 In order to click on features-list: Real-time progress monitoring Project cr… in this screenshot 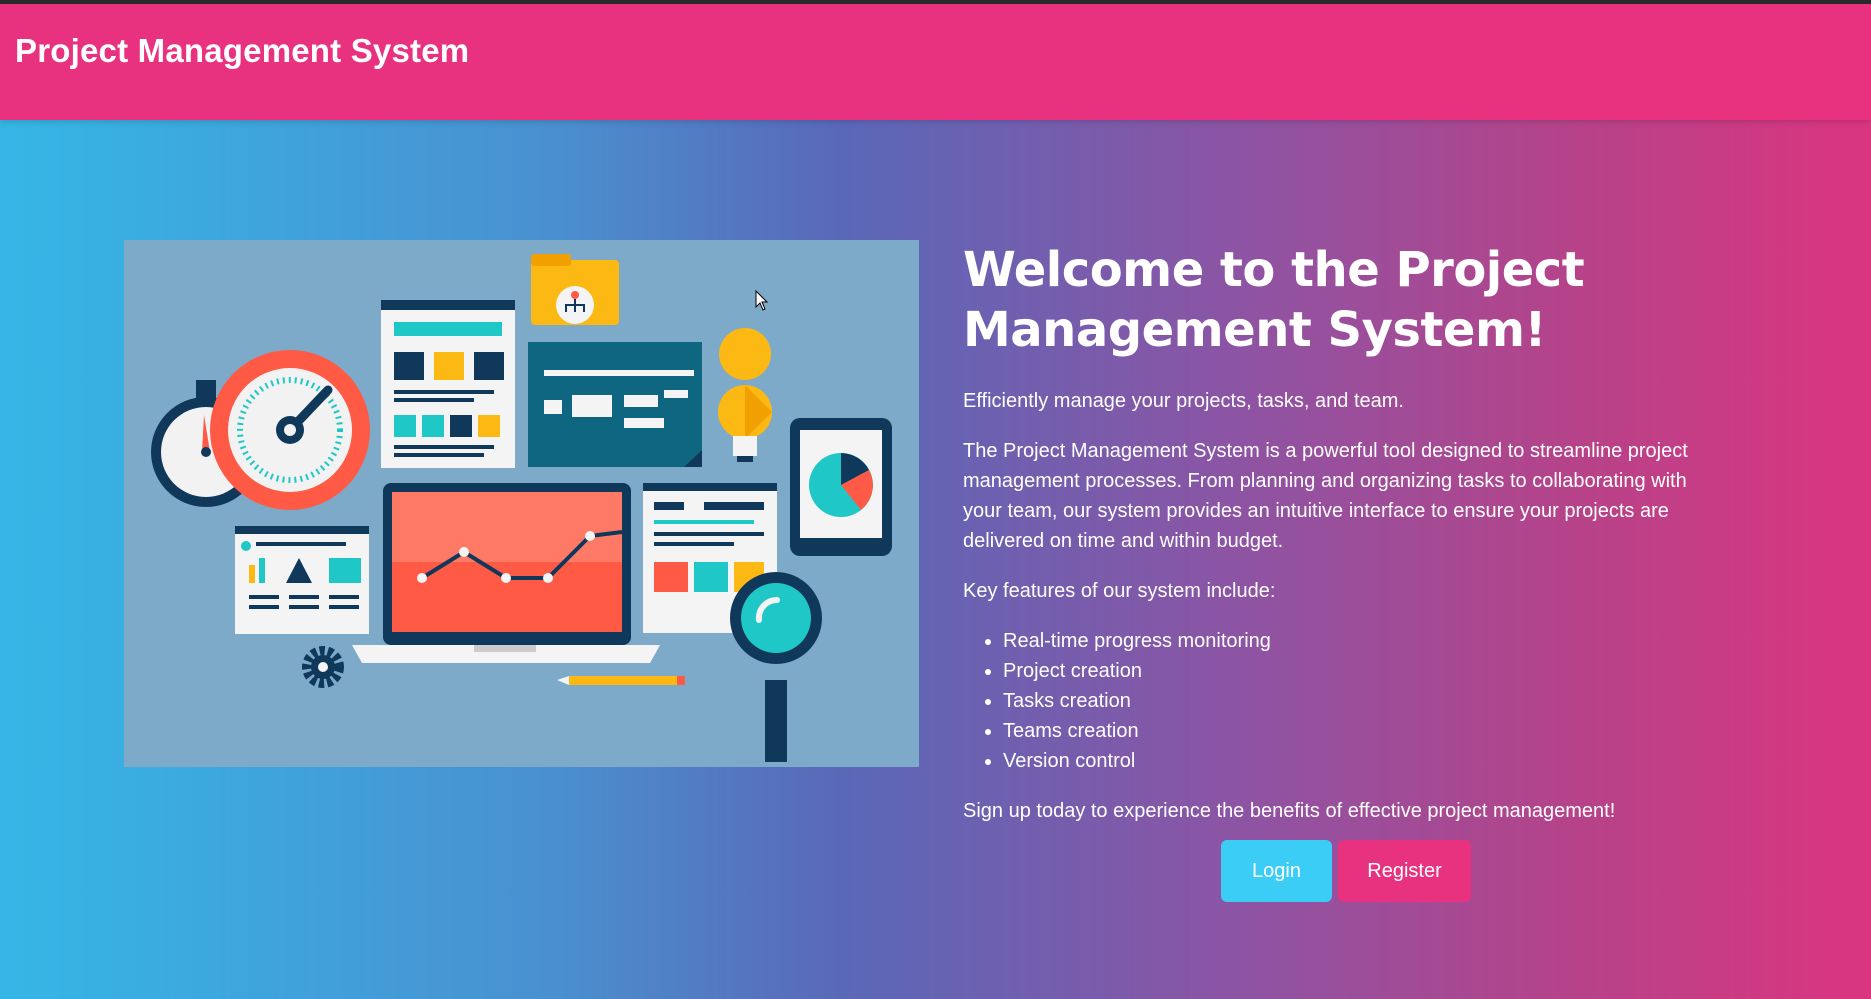, I will do `click(1343, 701)`.